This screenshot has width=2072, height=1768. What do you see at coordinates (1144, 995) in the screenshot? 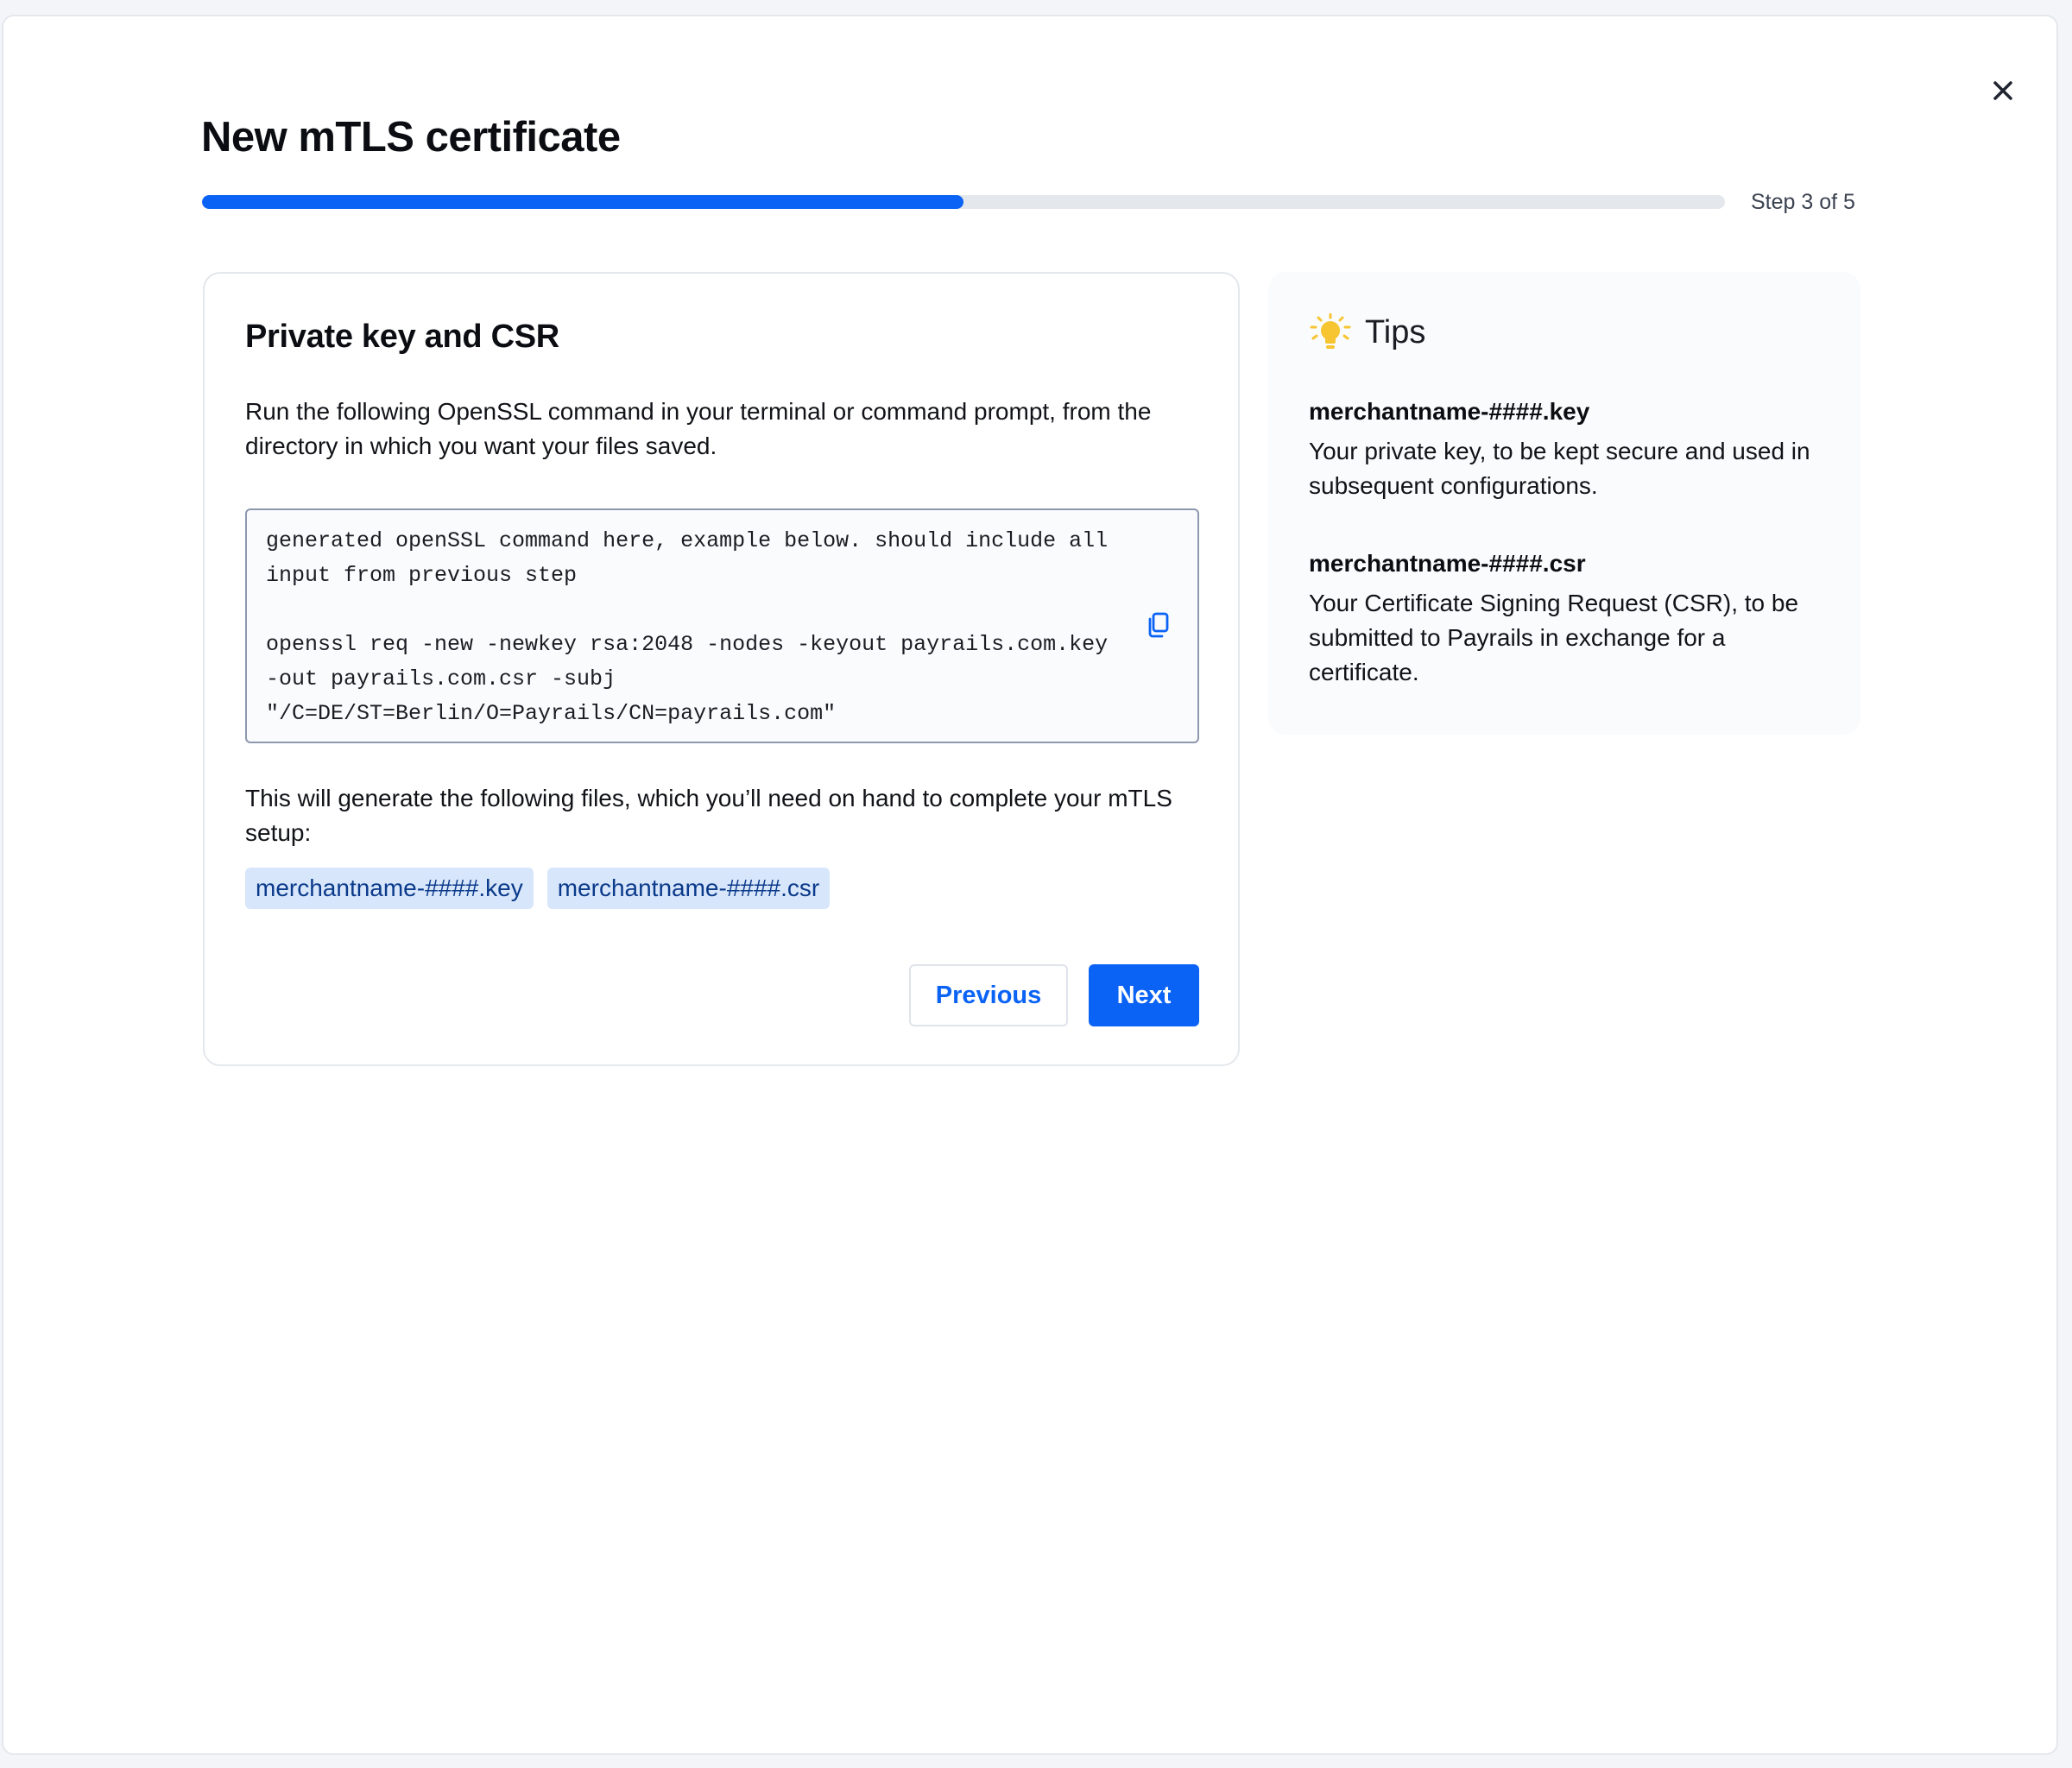
I see `next-button: Next` at bounding box center [1144, 995].